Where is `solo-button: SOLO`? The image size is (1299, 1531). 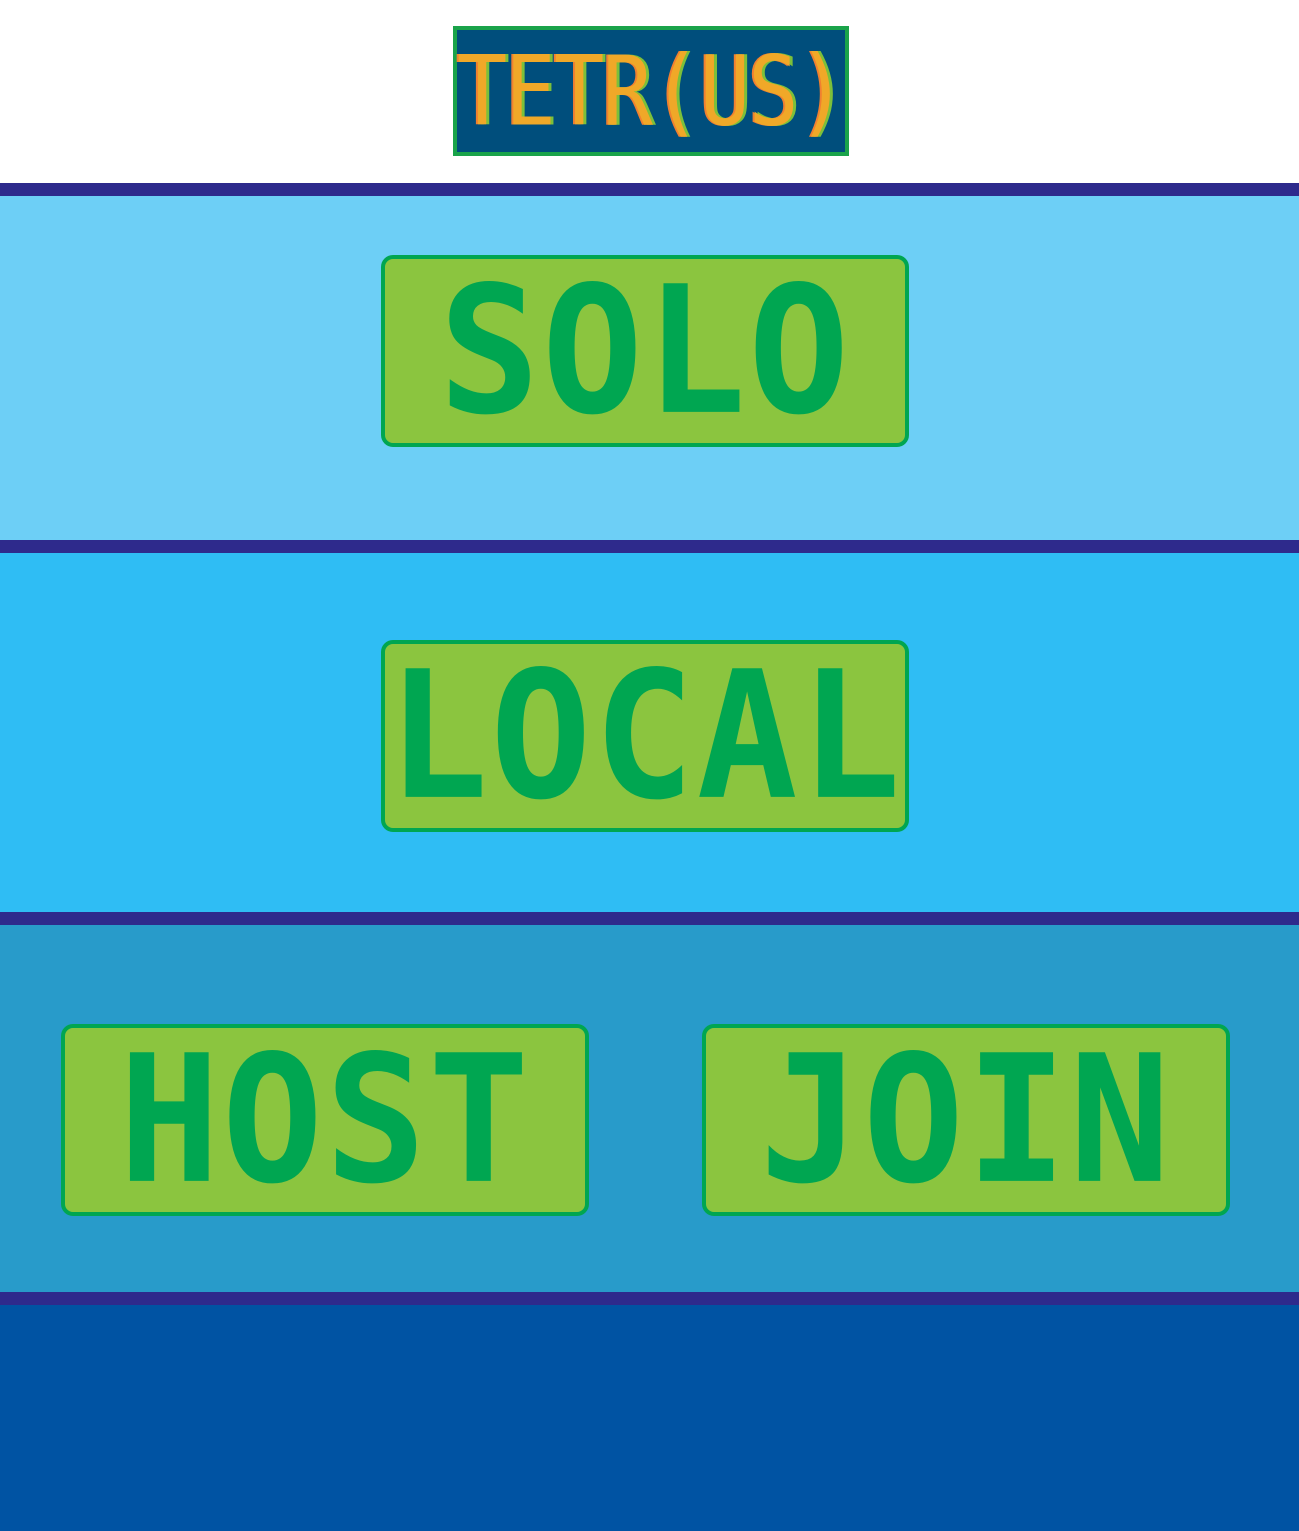 solo-button: SOLO is located at coordinates (645, 351).